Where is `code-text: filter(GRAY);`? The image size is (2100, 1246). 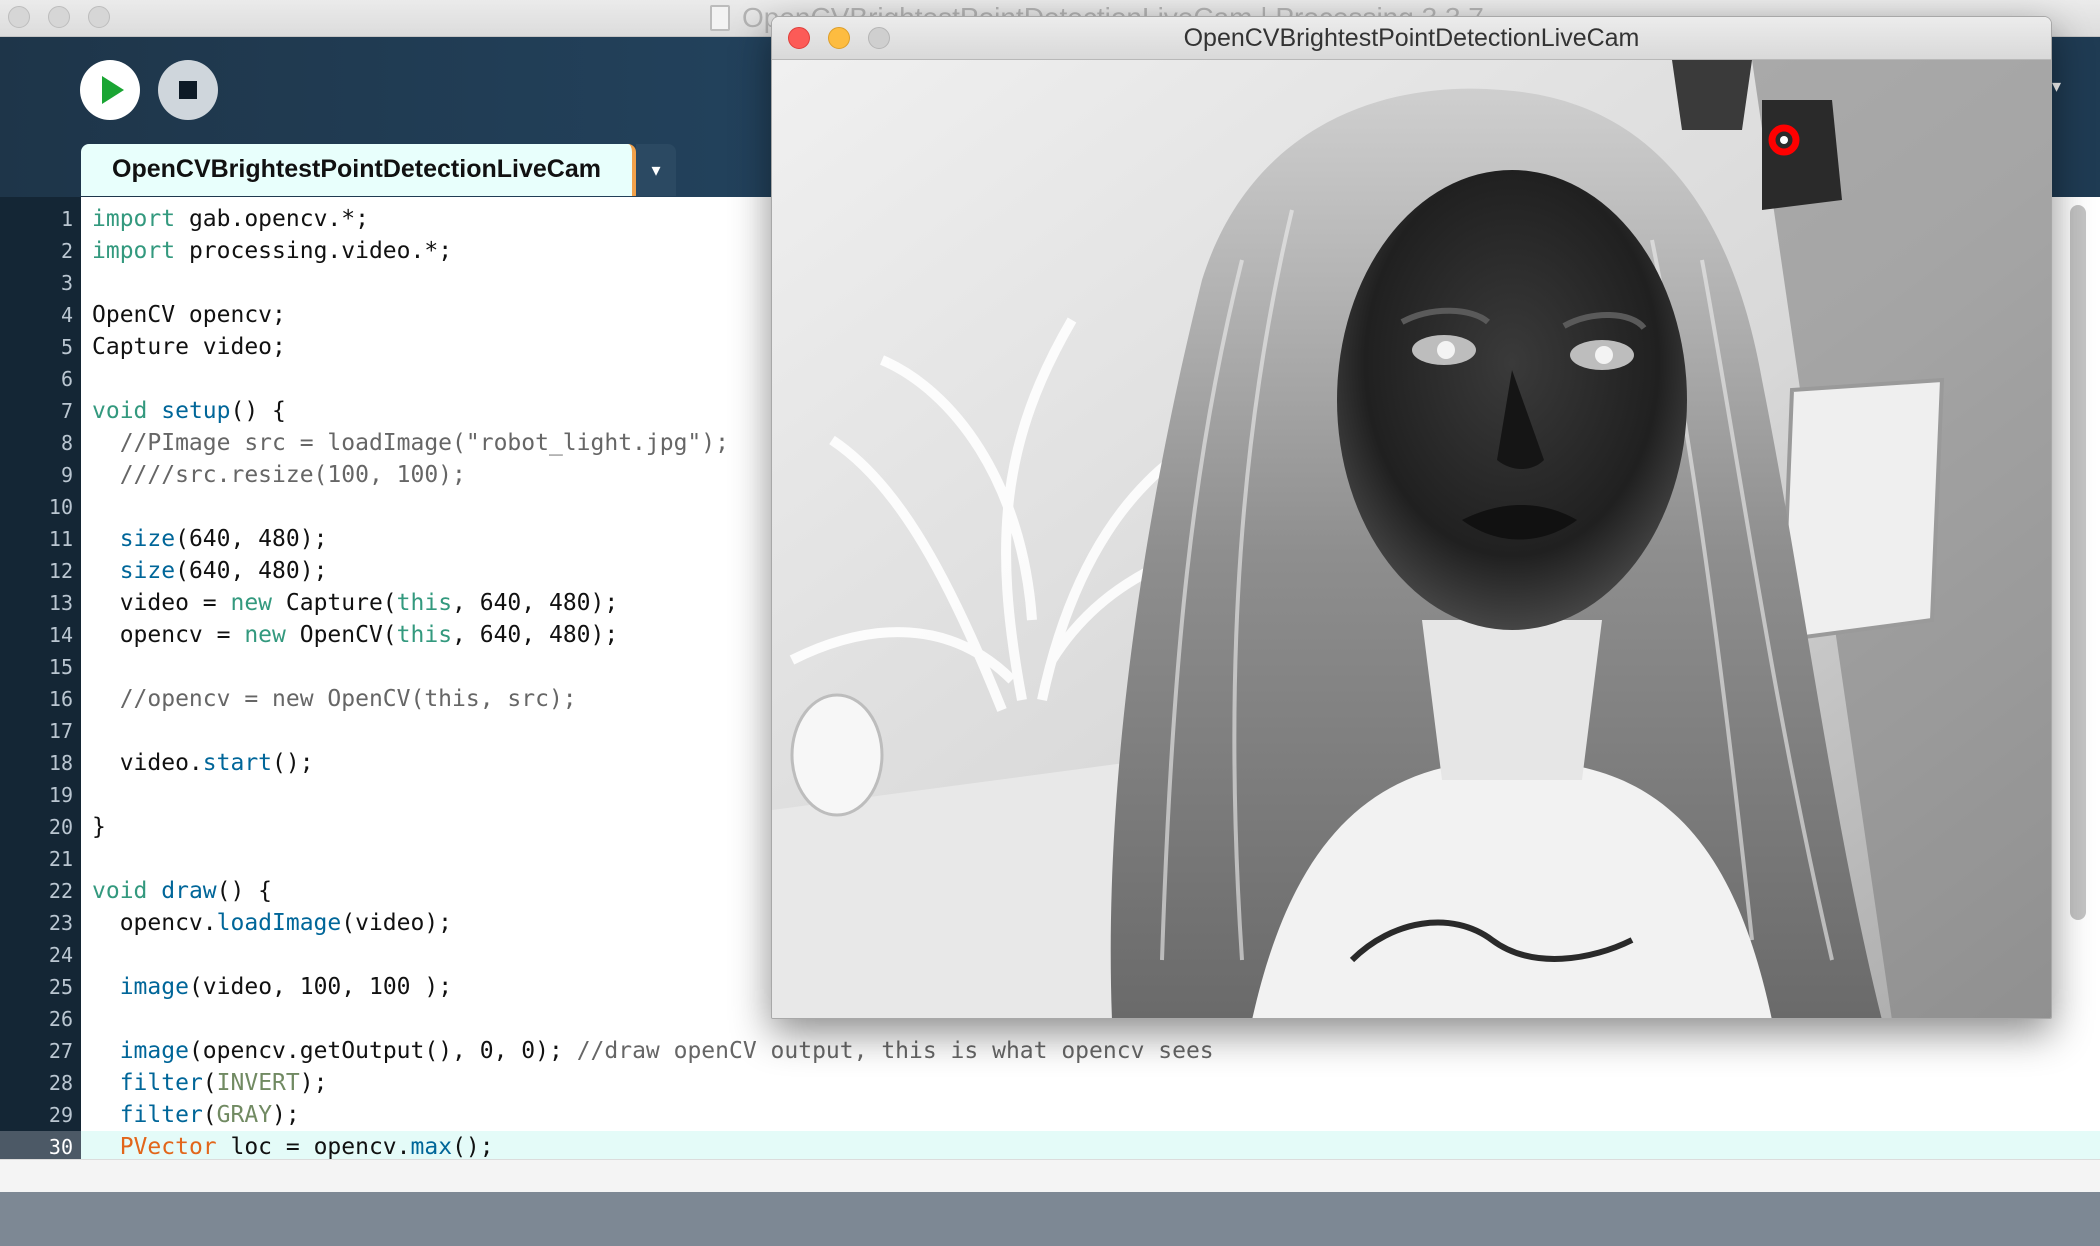 code-text: filter(GRAY); is located at coordinates (196, 1115).